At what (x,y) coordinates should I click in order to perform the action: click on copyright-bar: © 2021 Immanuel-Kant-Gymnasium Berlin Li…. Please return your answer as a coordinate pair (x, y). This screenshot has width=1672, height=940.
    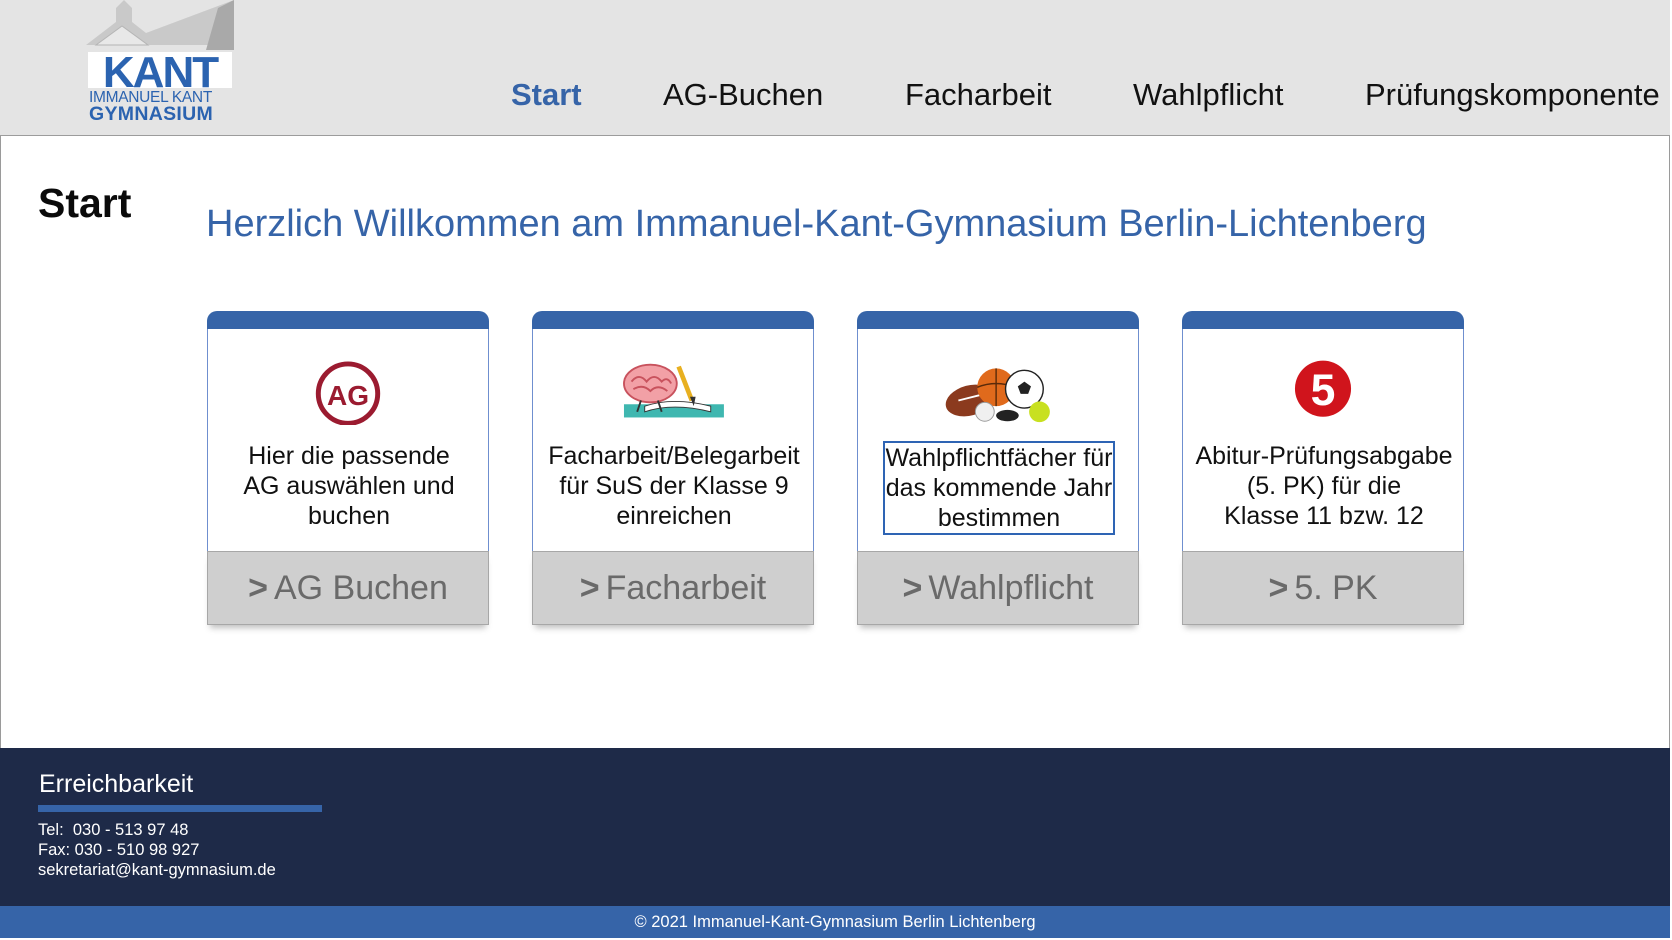
    Looking at the image, I should click on (835, 922).